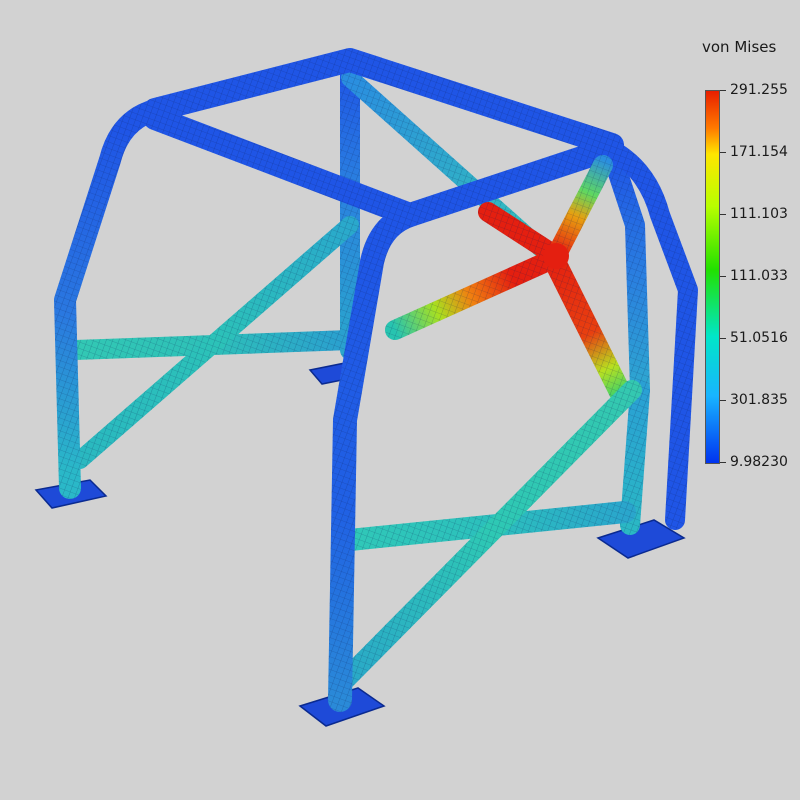 The image size is (800, 800). I want to click on legend-title: von Mises, so click(739, 47).